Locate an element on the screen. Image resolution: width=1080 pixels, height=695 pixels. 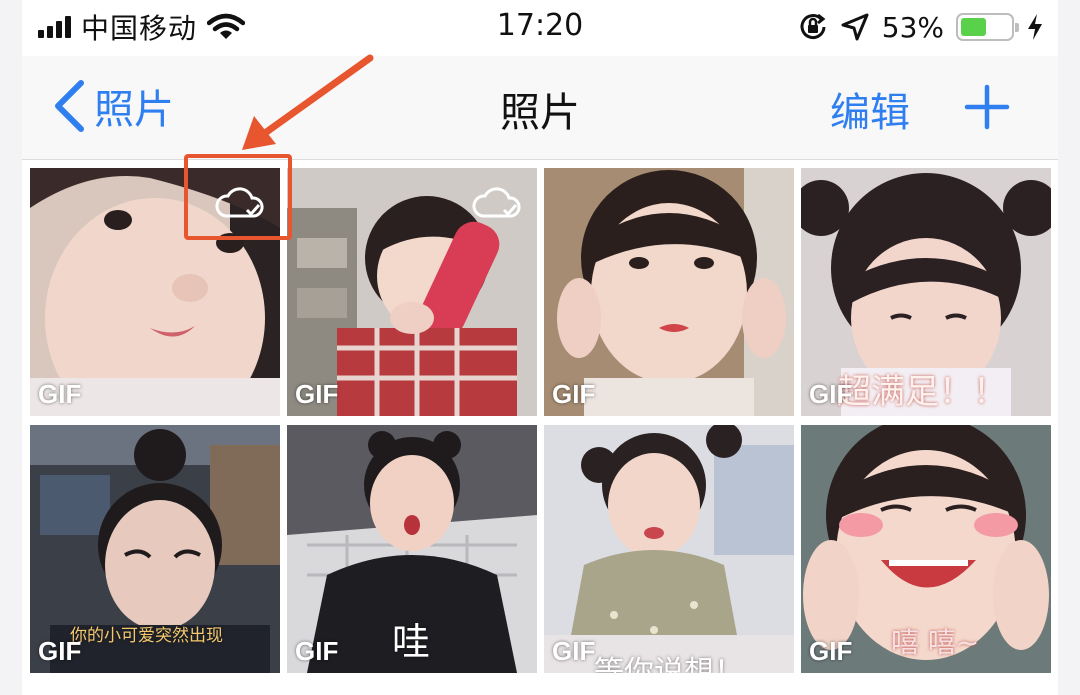
photo-thumbnail: 嘻 嘻~ GIF is located at coordinates (926, 549).